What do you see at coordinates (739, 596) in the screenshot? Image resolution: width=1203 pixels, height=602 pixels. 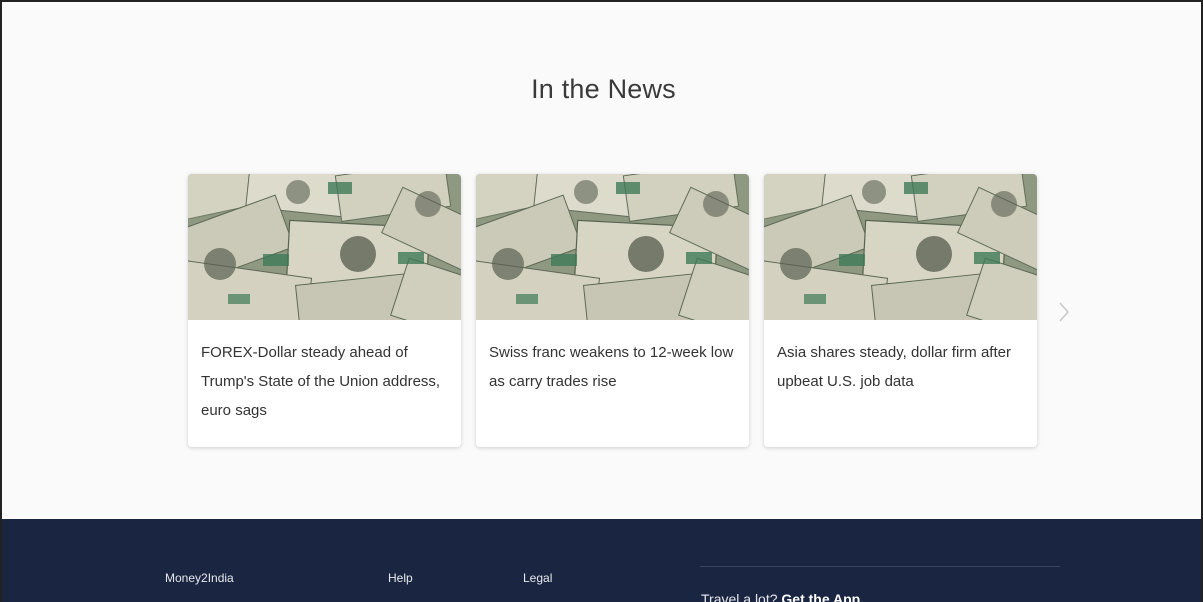 I see `app-prompt: Travel a lot?` at bounding box center [739, 596].